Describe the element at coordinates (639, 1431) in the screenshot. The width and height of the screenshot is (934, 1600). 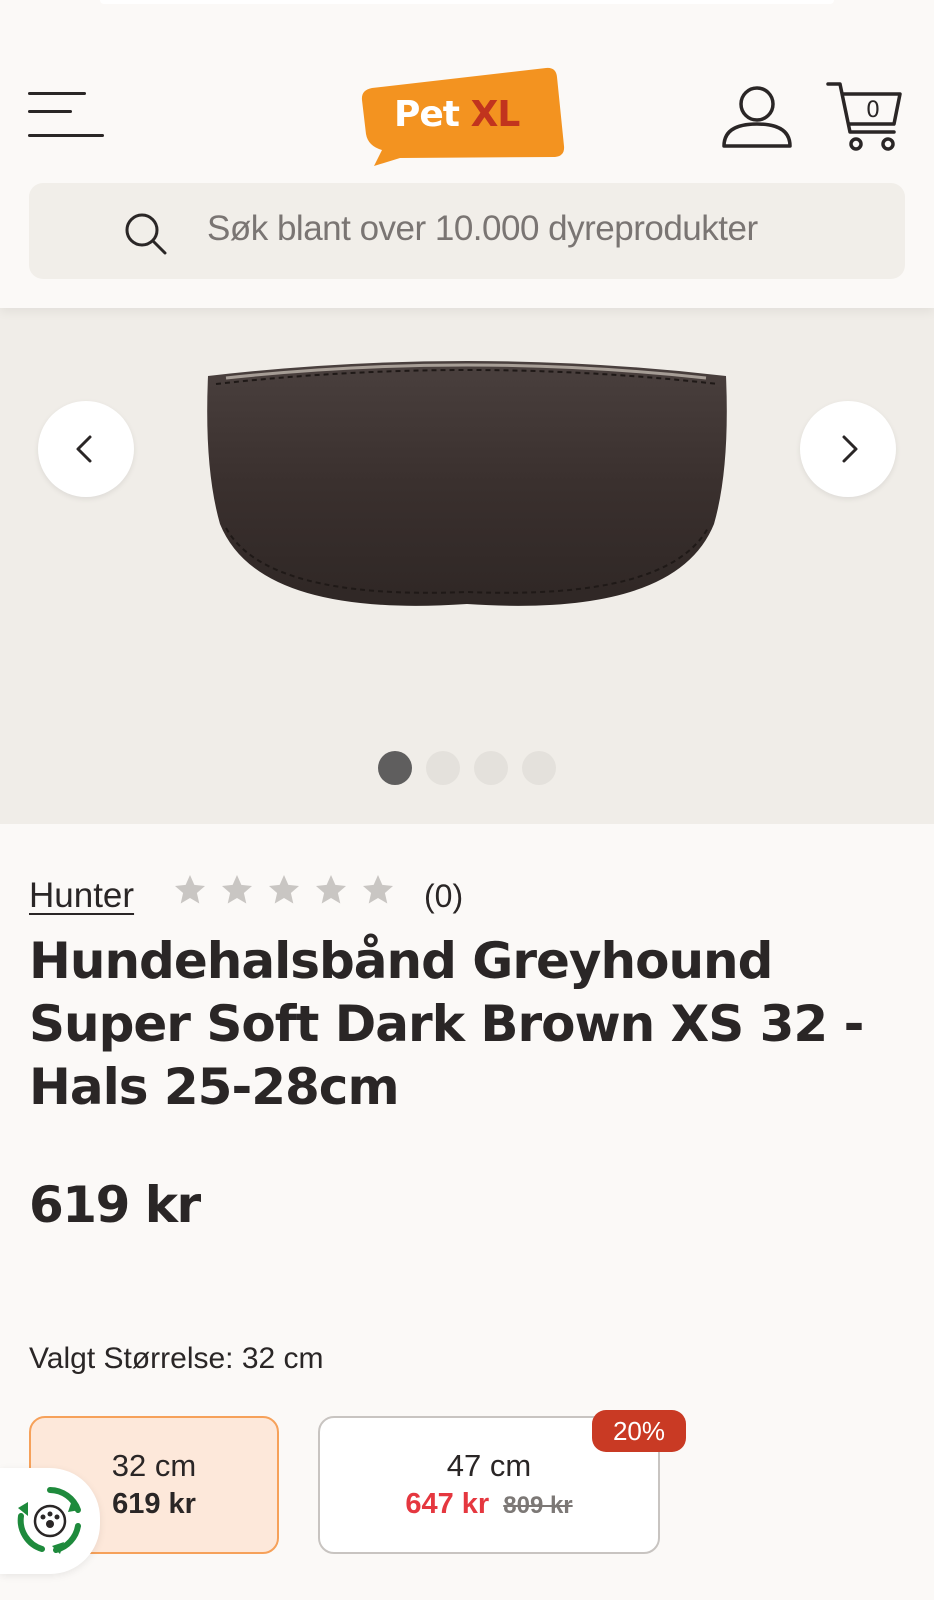
I see `discount-badge: 20%` at that location.